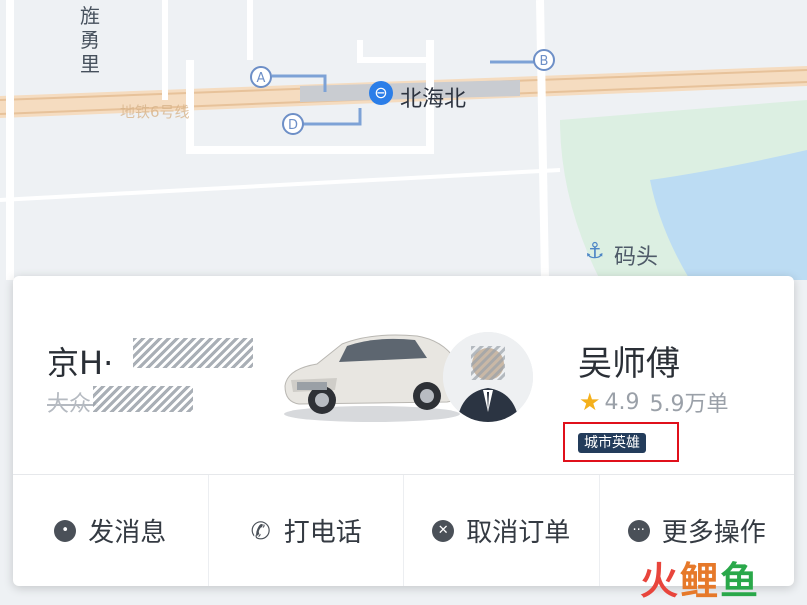  I want to click on driver-rating: 4.9, so click(622, 402).